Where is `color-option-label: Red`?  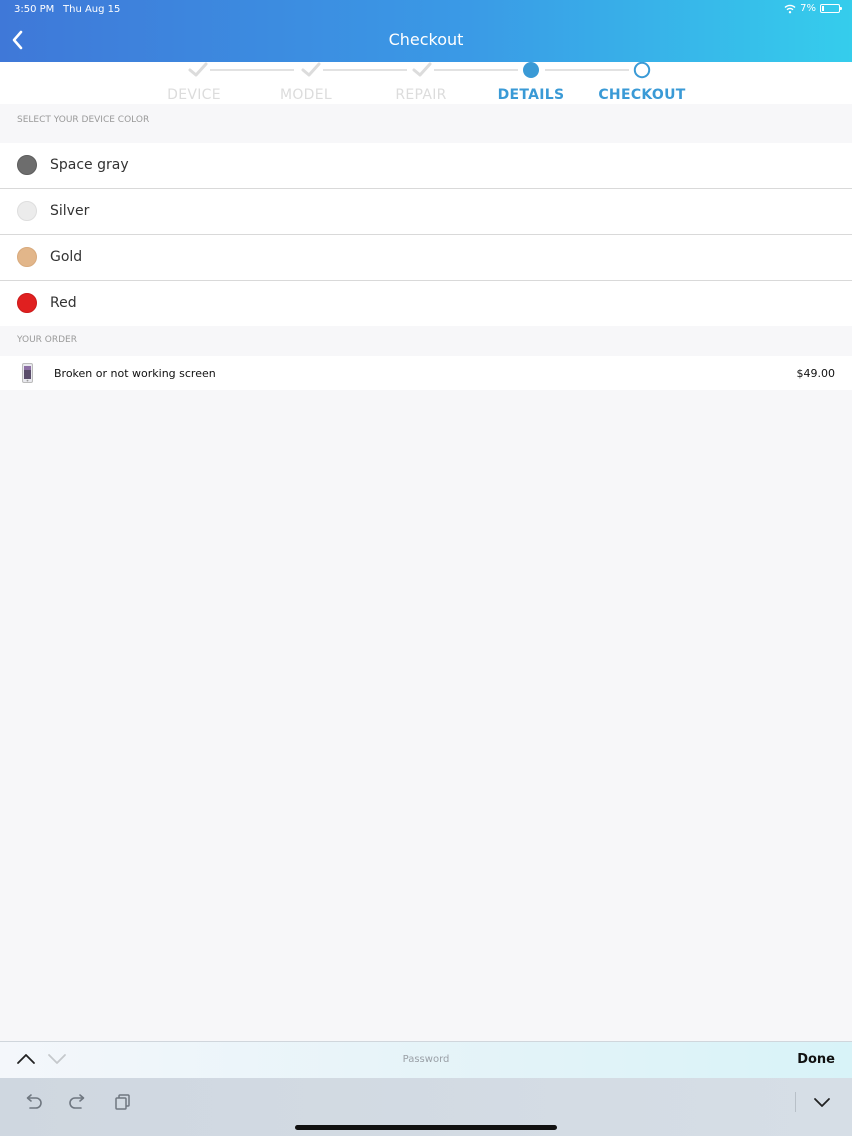
color-option-label: Red is located at coordinates (63, 303).